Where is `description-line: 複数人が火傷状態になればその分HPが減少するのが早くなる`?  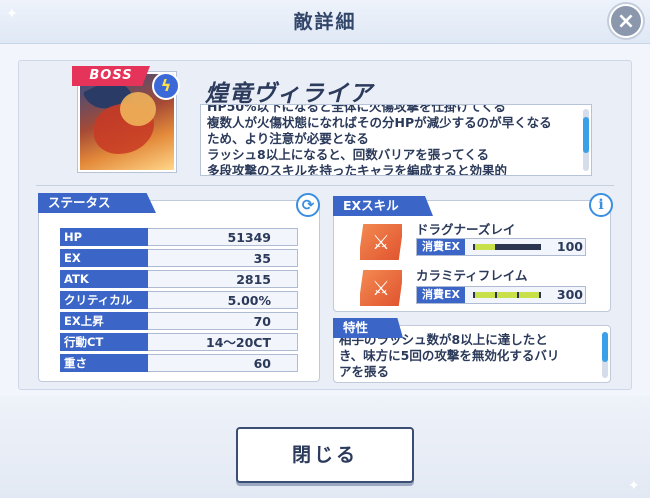 description-line: 複数人が火傷状態になればその分HPが減少するのが早くなる is located at coordinates (379, 122).